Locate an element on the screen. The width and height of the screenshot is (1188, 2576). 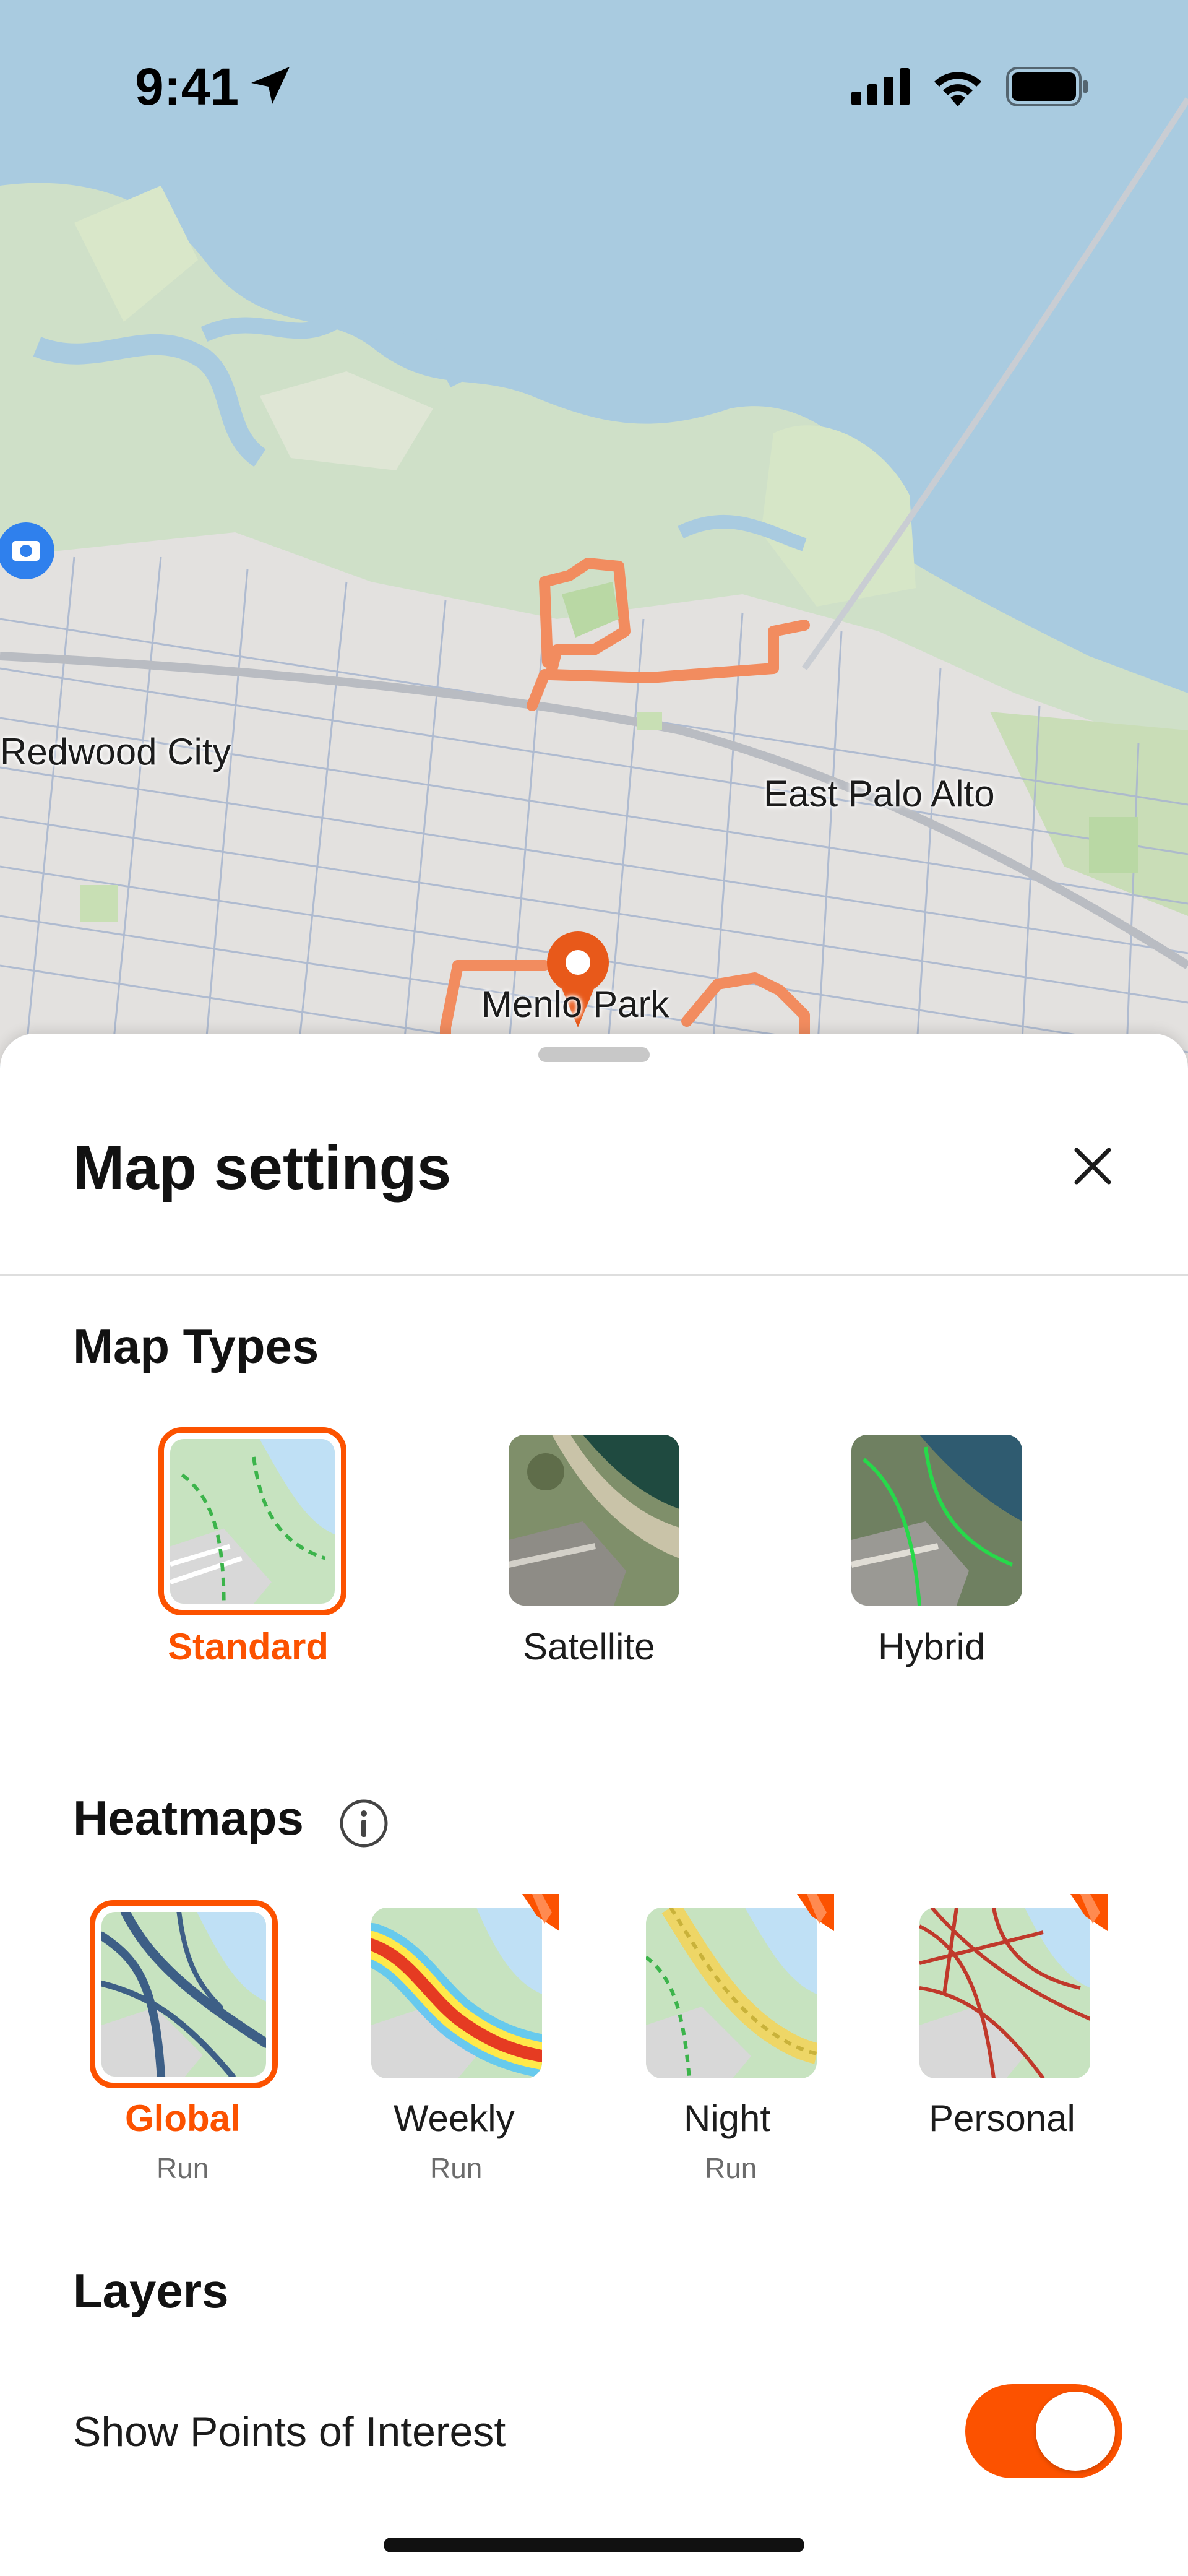
close-button is located at coordinates (1093, 1166).